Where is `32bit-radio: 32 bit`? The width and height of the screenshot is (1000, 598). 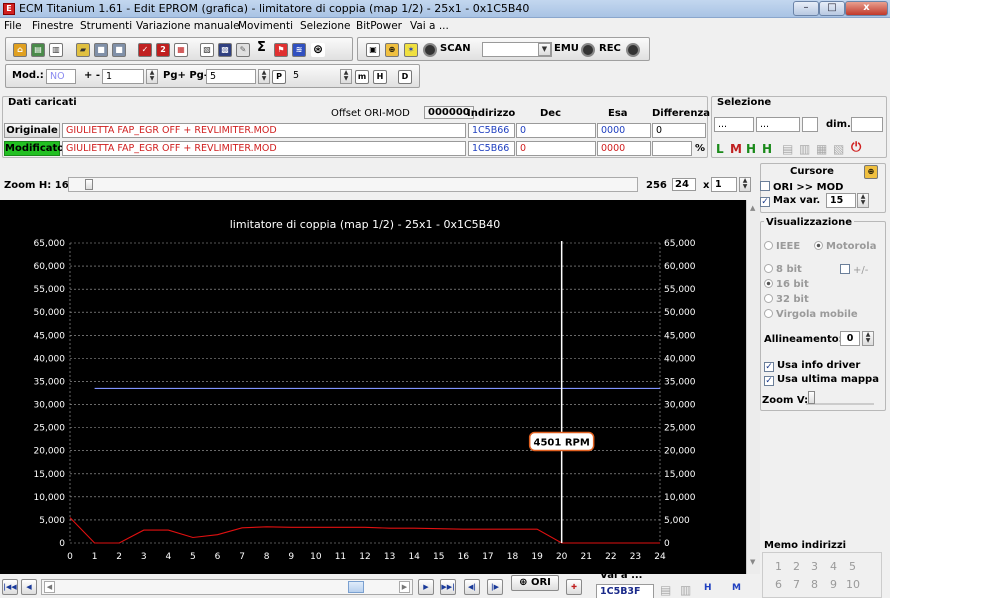 32bit-radio: 32 bit is located at coordinates (786, 299).